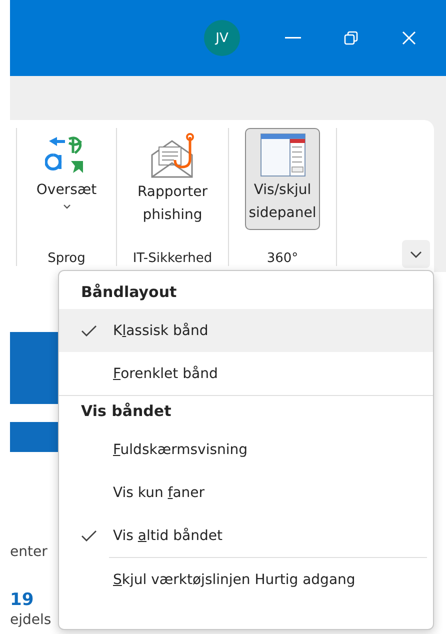 The image size is (446, 634). What do you see at coordinates (282, 179) in the screenshot?
I see `ribbon-button: Vis/skjul sidepanel` at bounding box center [282, 179].